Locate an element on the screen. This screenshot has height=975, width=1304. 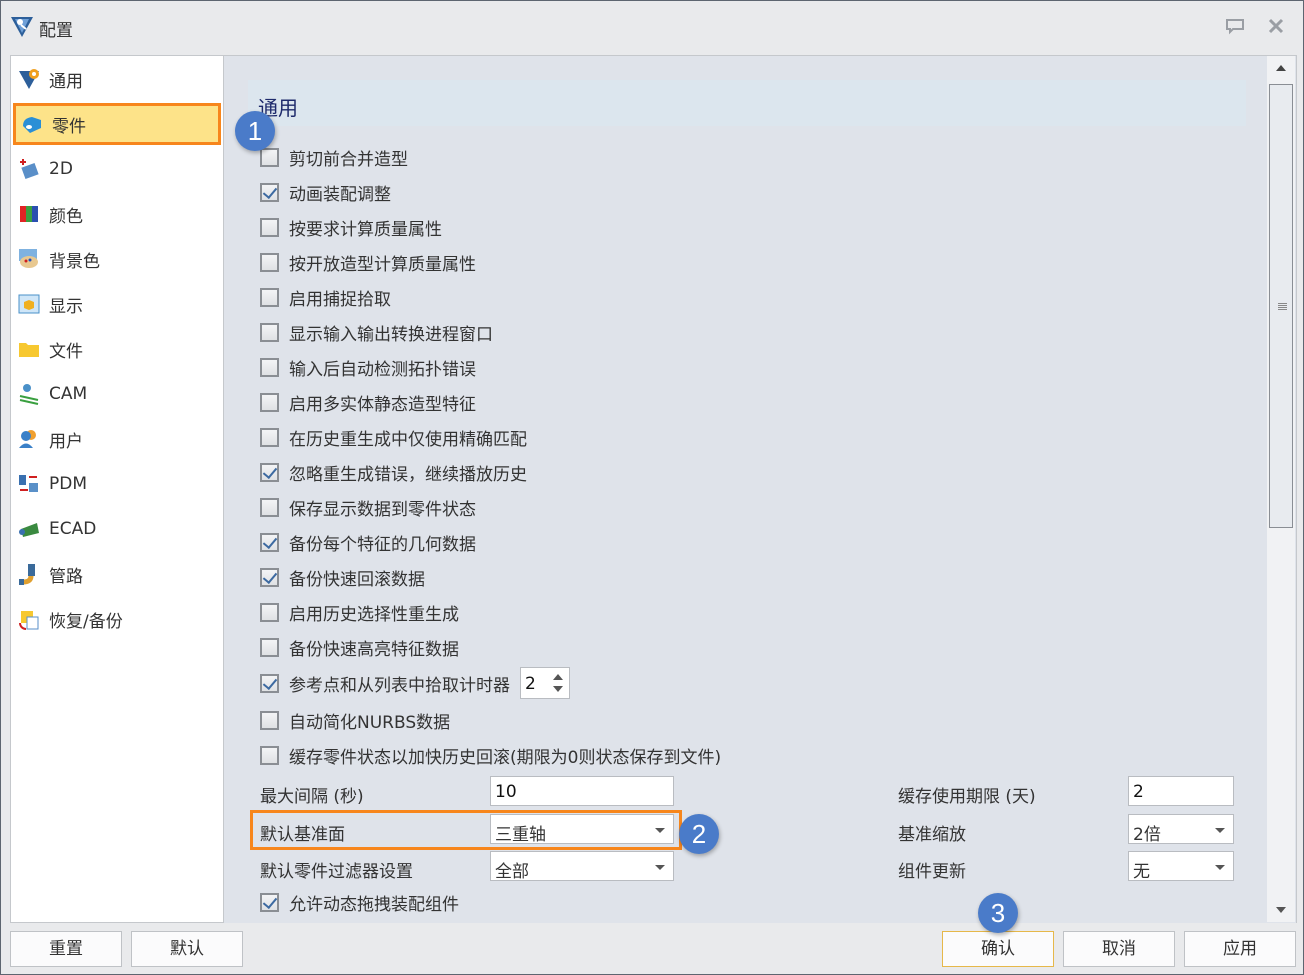
timer-spinner: 2 is located at coordinates (545, 683).